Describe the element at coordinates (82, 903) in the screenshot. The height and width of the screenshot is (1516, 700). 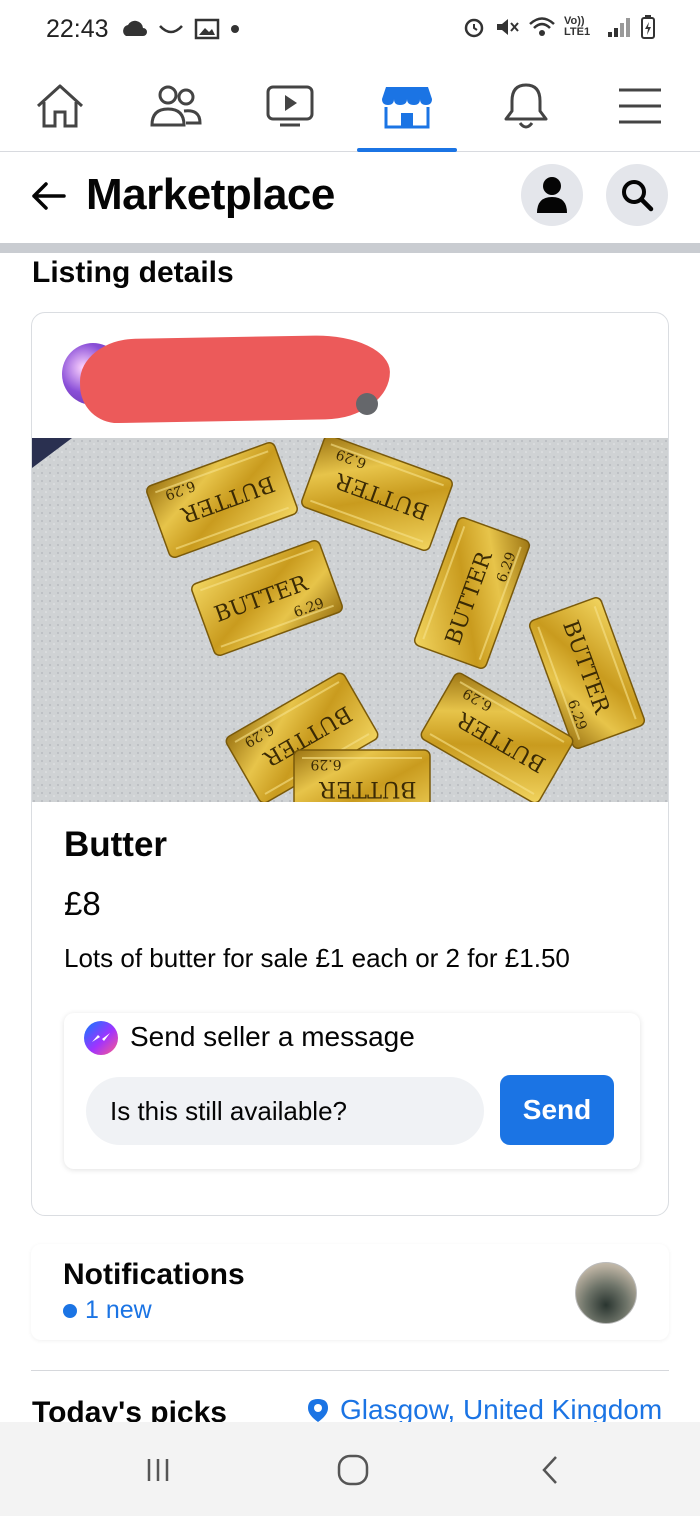
I see `listing-price: £8` at that location.